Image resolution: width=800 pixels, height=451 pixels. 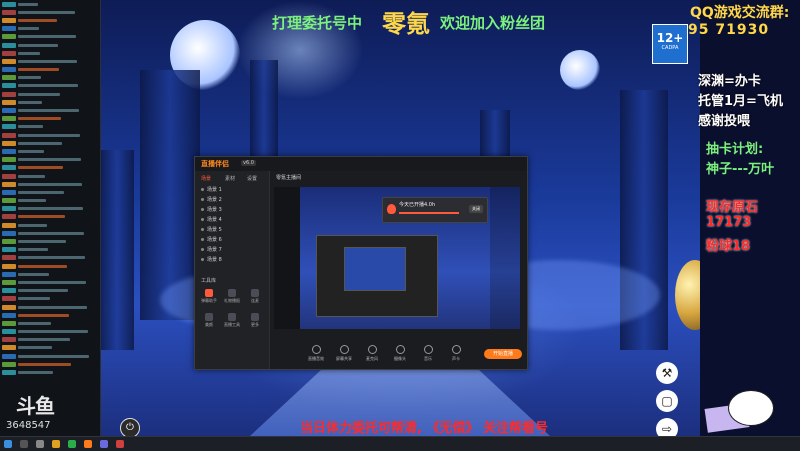 What do you see at coordinates (50, 218) in the screenshot?
I see `chat-panel: 斗鱼 3648547` at bounding box center [50, 218].